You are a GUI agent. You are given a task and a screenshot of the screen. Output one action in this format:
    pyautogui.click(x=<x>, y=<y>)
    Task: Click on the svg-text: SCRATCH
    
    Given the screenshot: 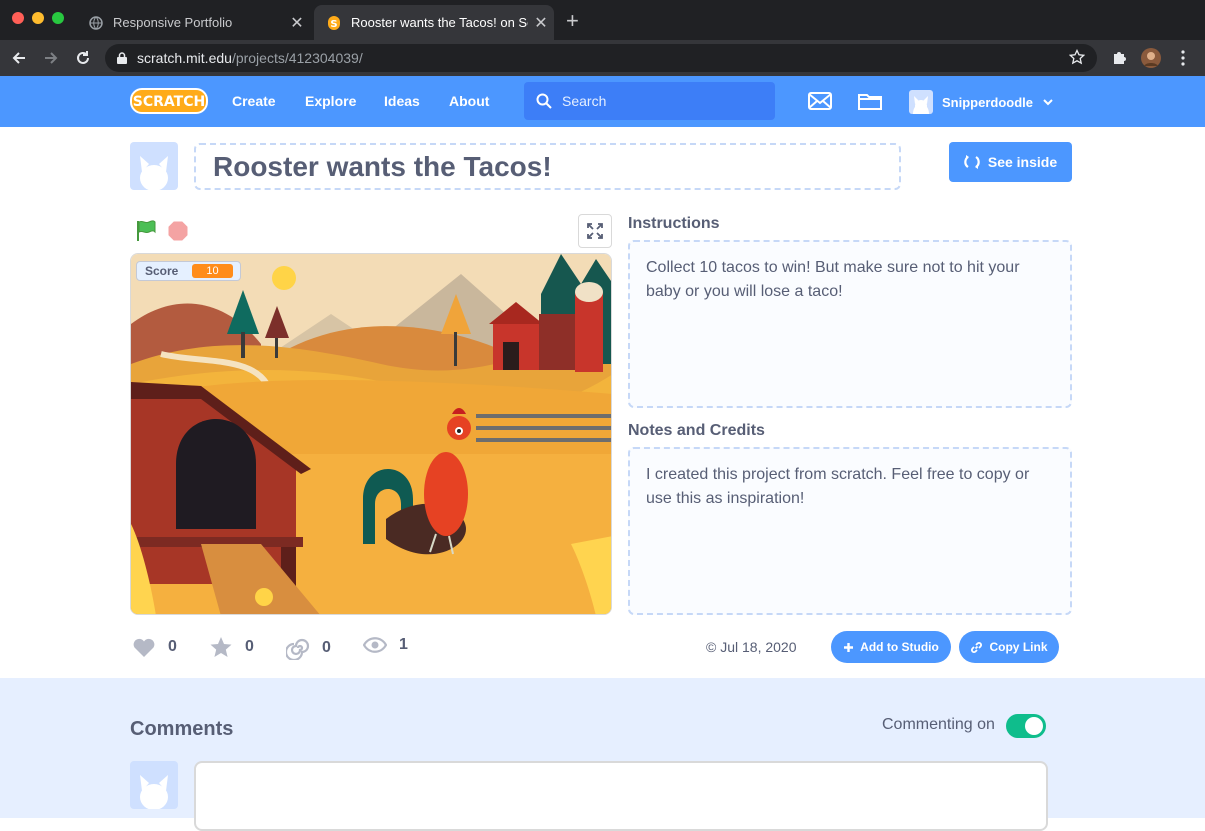 What is the action you would take?
    pyautogui.click(x=169, y=102)
    